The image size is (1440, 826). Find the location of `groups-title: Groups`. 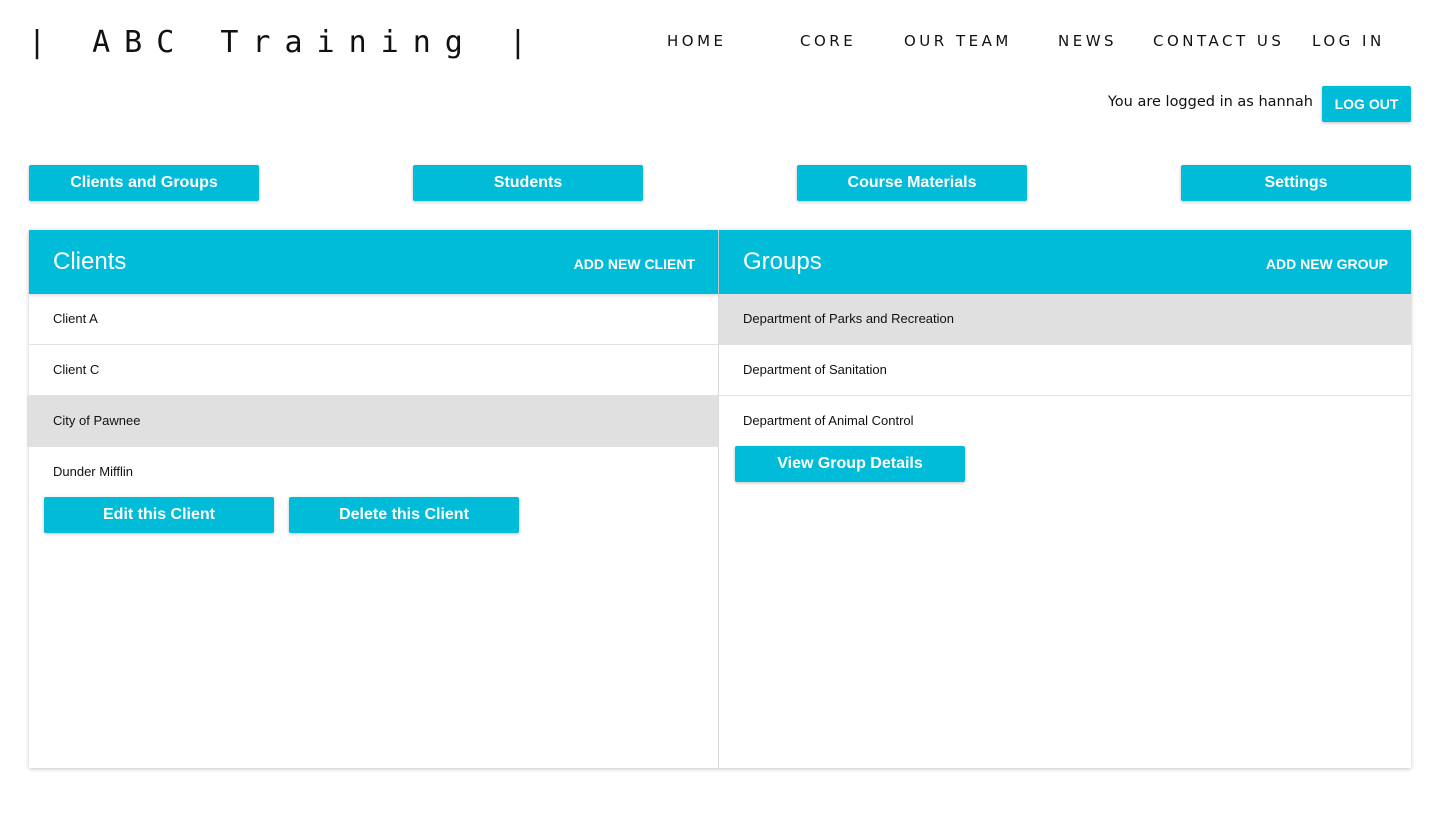

groups-title: Groups is located at coordinates (782, 261).